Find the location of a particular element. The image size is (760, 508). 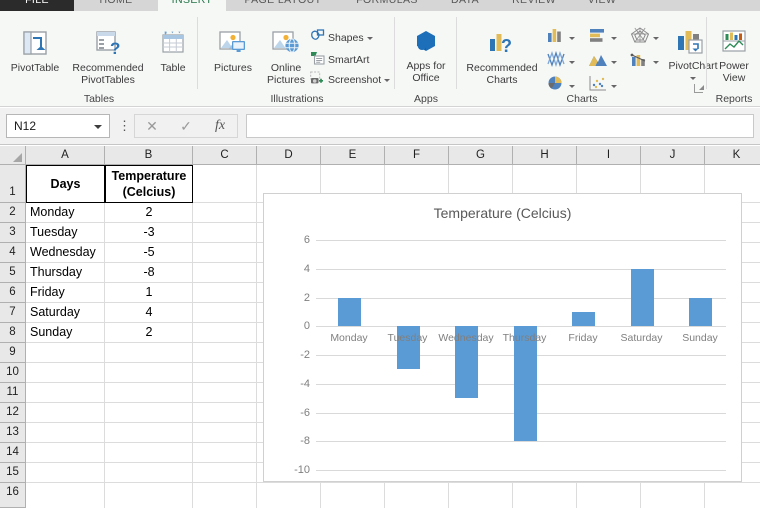

column-header-g: G is located at coordinates (481, 155).